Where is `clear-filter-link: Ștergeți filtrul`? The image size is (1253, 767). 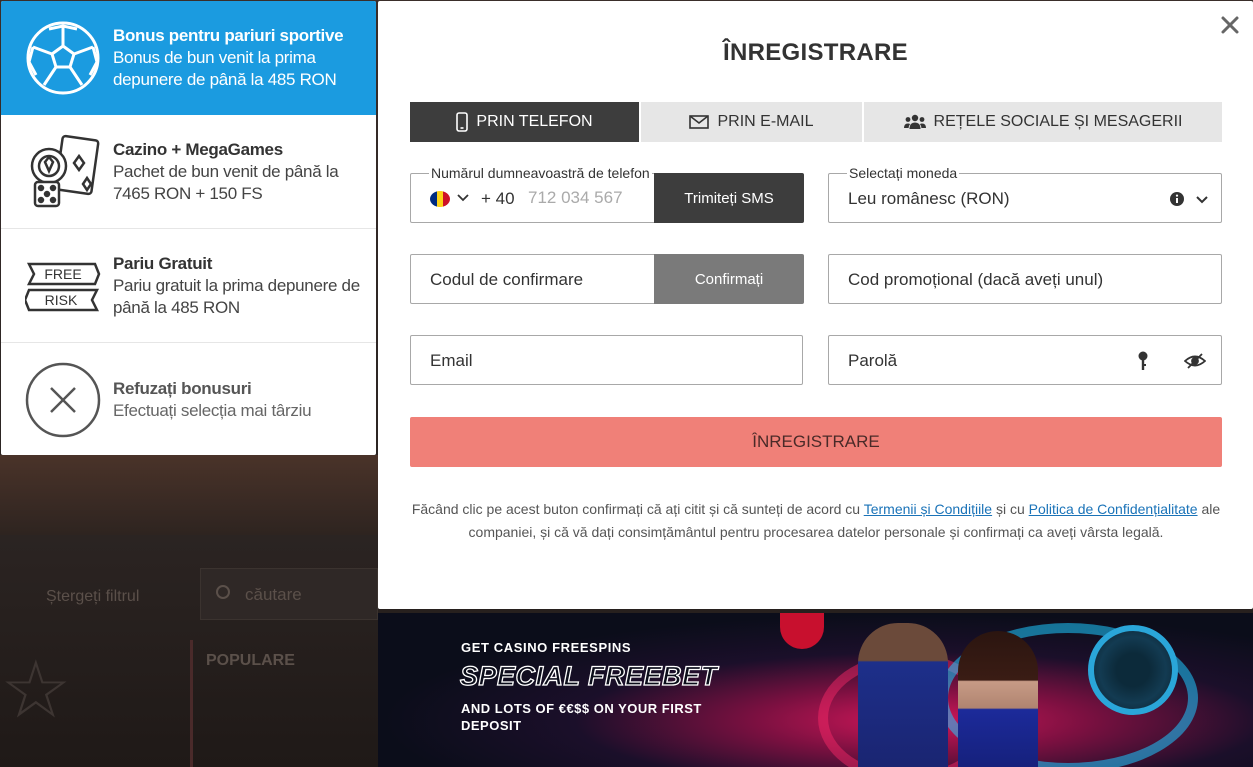 clear-filter-link: Ștergeți filtrul is located at coordinates (93, 596).